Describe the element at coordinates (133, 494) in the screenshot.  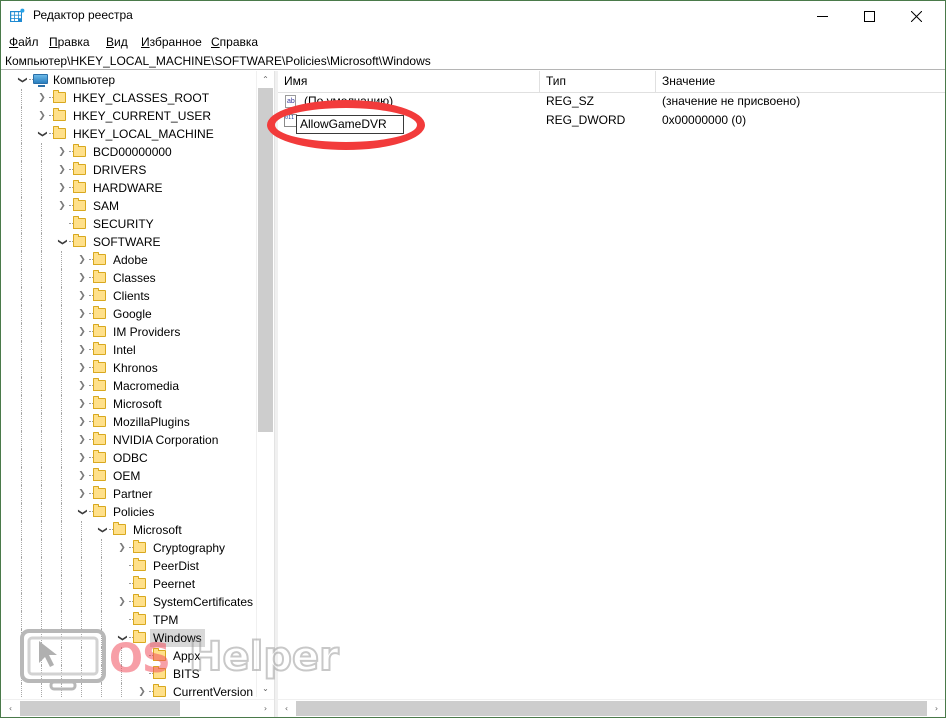
I see `tree-item-label: Partner` at that location.